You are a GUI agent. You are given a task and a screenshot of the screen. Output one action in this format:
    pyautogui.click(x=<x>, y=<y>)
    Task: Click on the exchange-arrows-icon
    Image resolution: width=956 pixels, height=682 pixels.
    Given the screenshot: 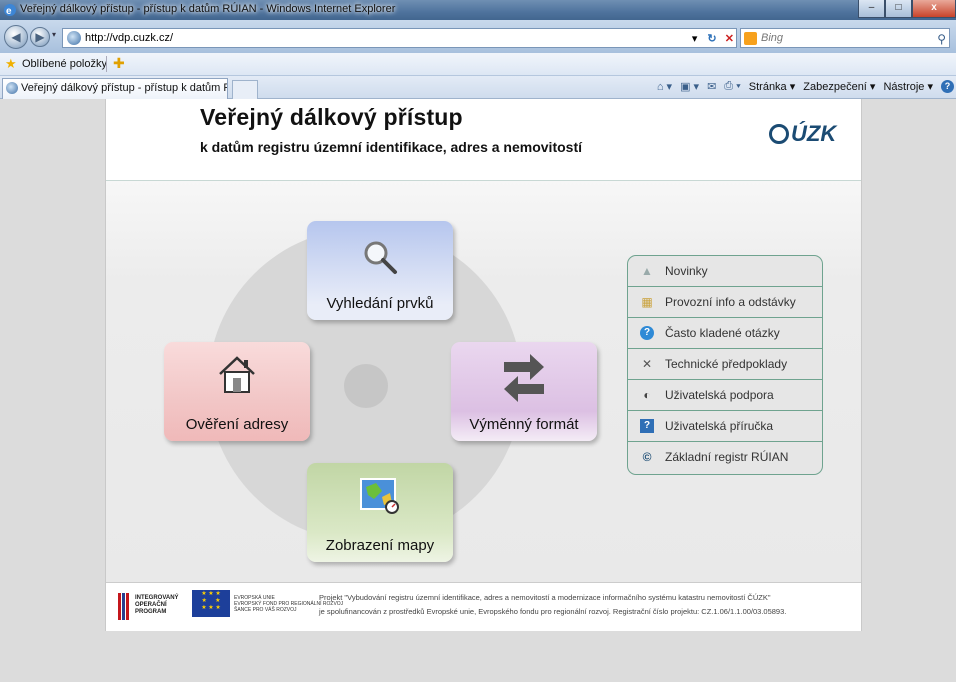 What is the action you would take?
    pyautogui.click(x=524, y=379)
    